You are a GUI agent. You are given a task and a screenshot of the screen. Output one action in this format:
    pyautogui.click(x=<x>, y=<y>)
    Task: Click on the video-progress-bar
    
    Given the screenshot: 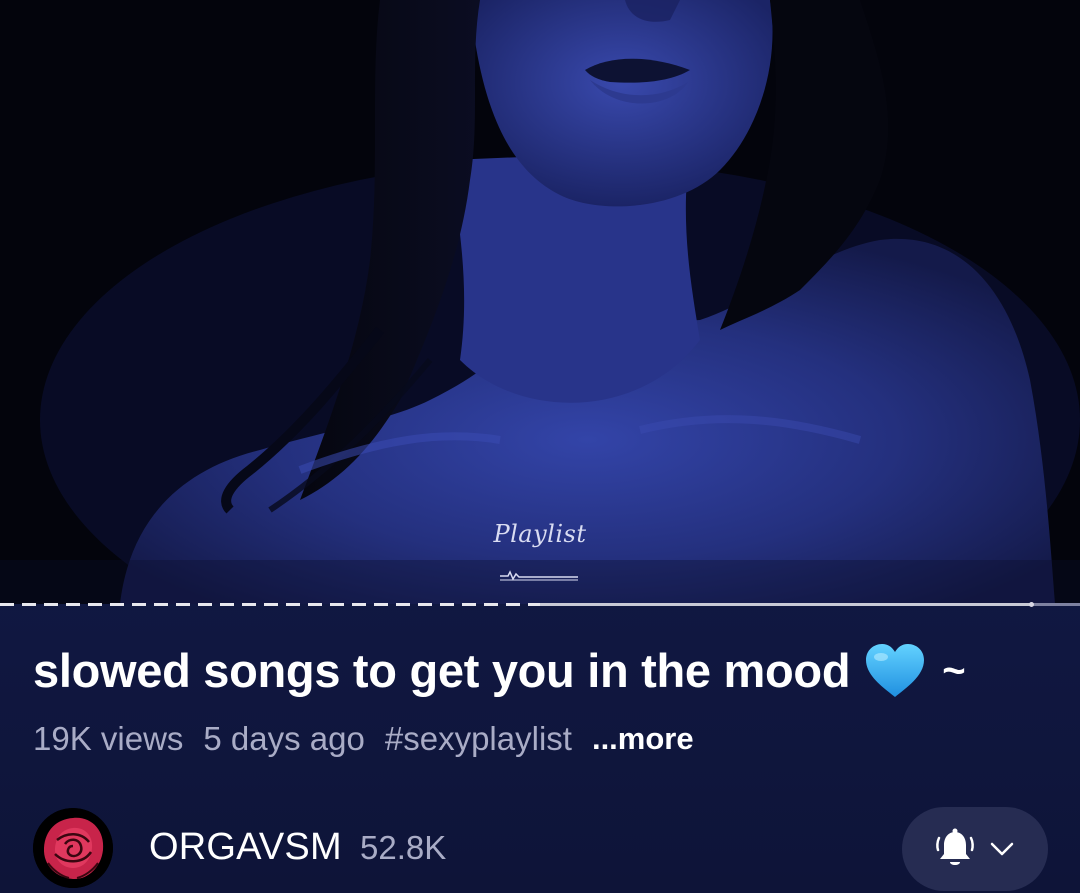 What is the action you would take?
    pyautogui.click(x=540, y=604)
    